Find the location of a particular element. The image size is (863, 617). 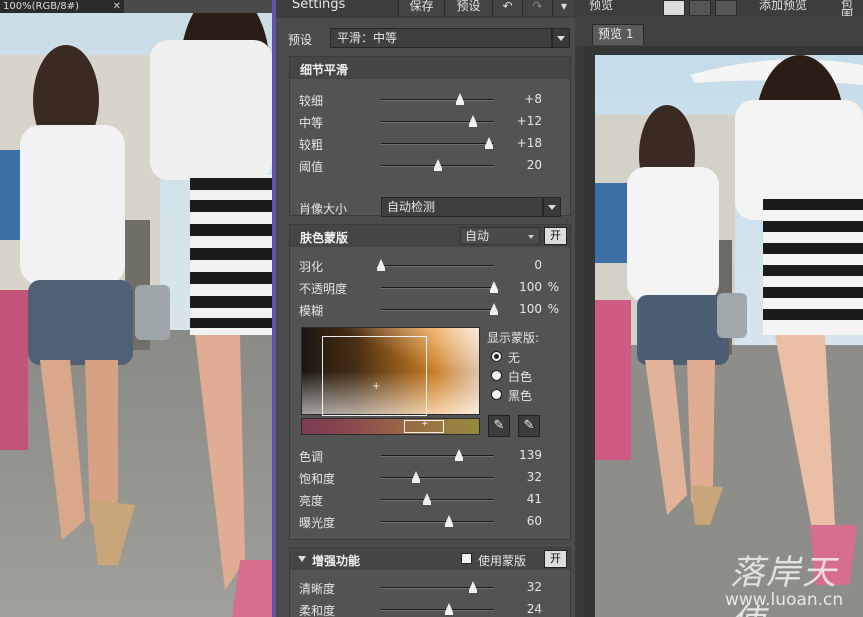

skin-mask-title: 肤色蒙版 is located at coordinates (324, 238).